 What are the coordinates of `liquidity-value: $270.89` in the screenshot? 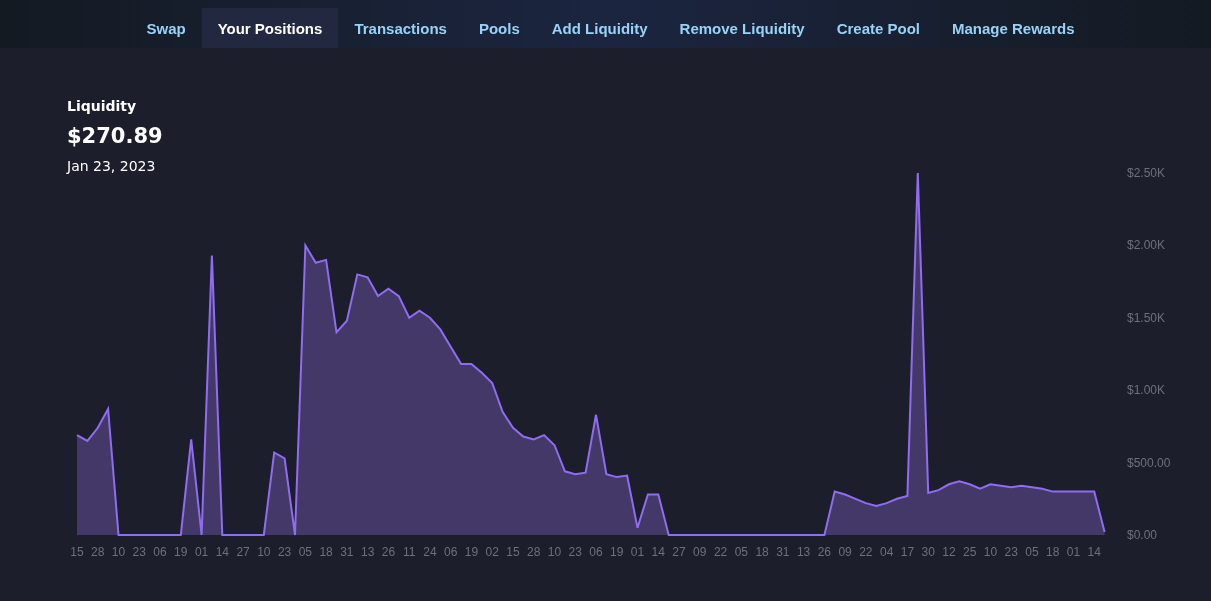 It's located at (115, 136).